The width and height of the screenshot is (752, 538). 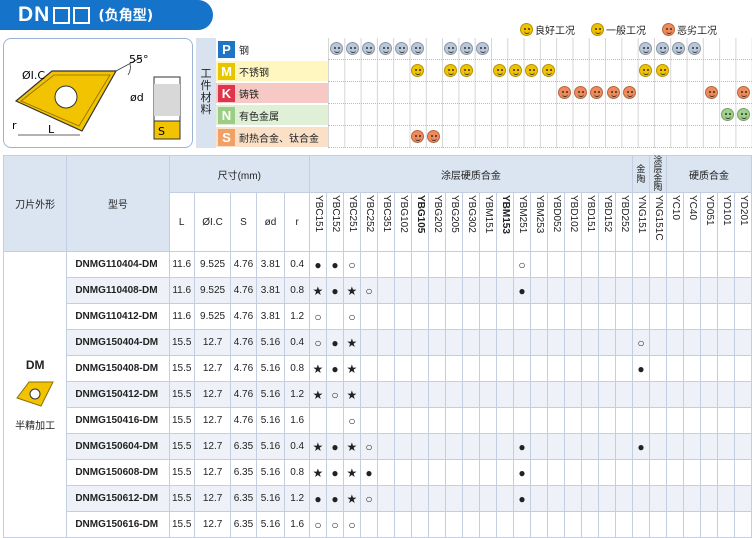 What do you see at coordinates (378, 368) in the screenshot?
I see `table-row: DNMG150408-DM 15.5 12.7 4.76 5.16 0.8 ★ ● ★ ●` at bounding box center [378, 368].